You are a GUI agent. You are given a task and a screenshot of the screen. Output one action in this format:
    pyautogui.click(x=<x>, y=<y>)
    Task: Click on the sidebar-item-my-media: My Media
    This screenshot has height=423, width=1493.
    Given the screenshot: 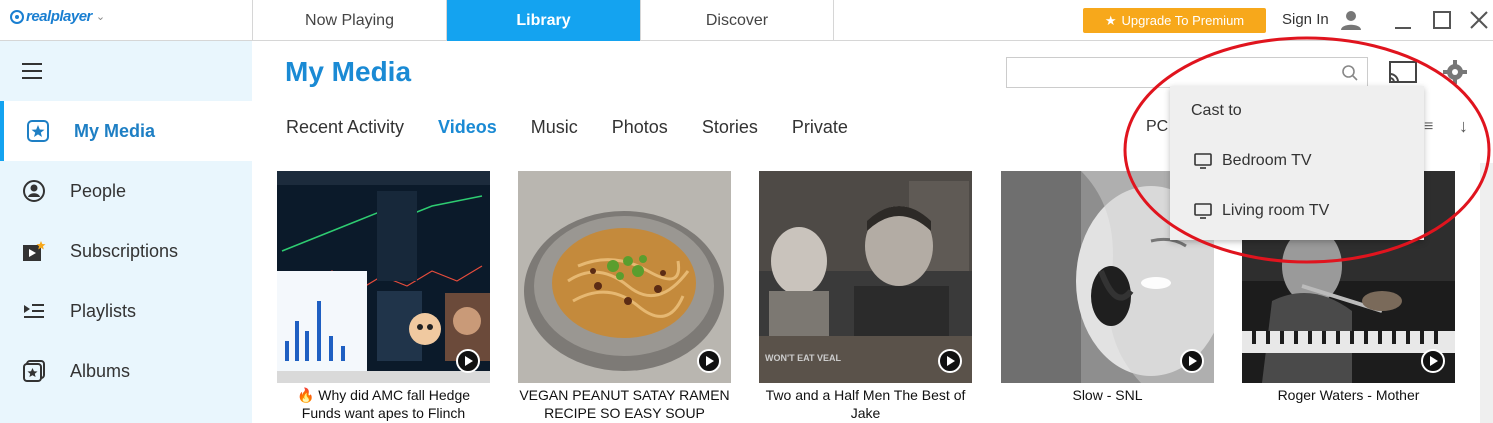 What is the action you would take?
    pyautogui.click(x=126, y=131)
    